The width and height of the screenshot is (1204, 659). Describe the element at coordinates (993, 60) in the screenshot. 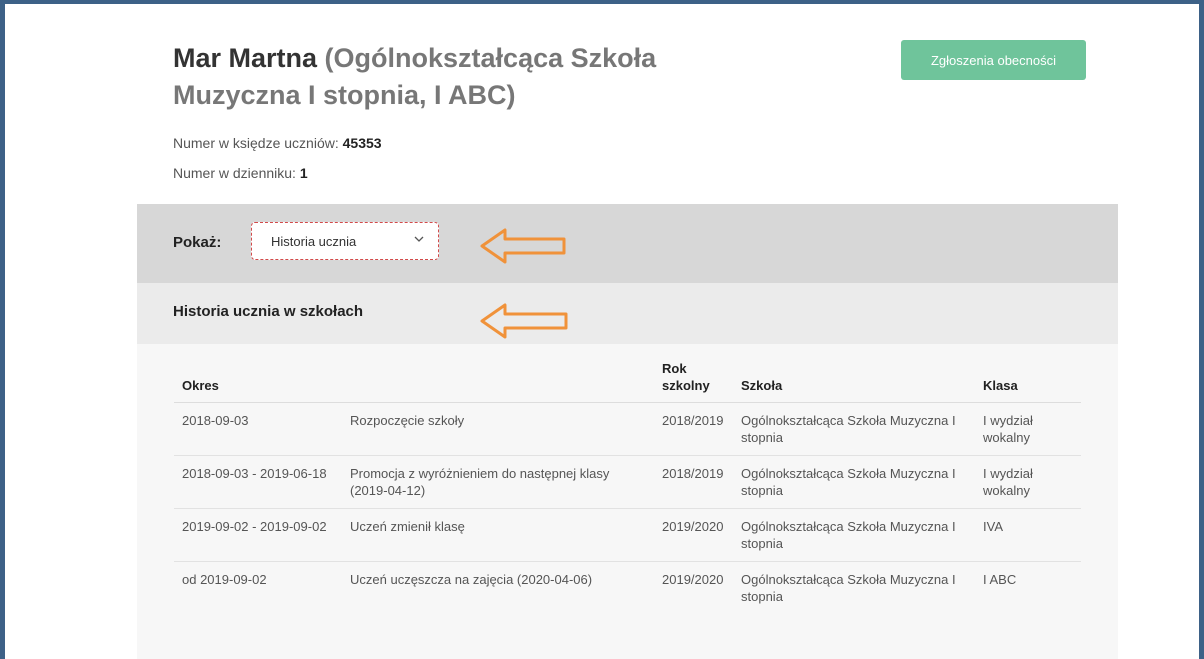

I see `attendance-reports-button: Zgłoszenia obecności` at that location.